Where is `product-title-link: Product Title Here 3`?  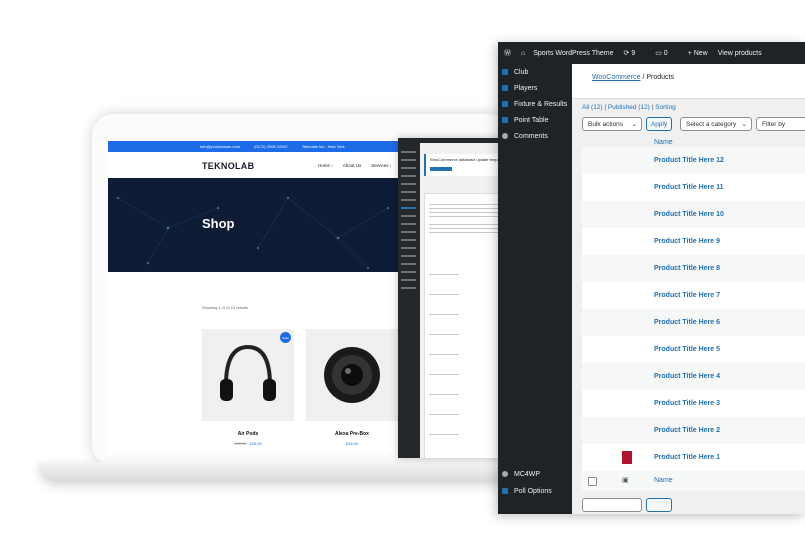
product-title-link: Product Title Here 3 is located at coordinates (687, 403).